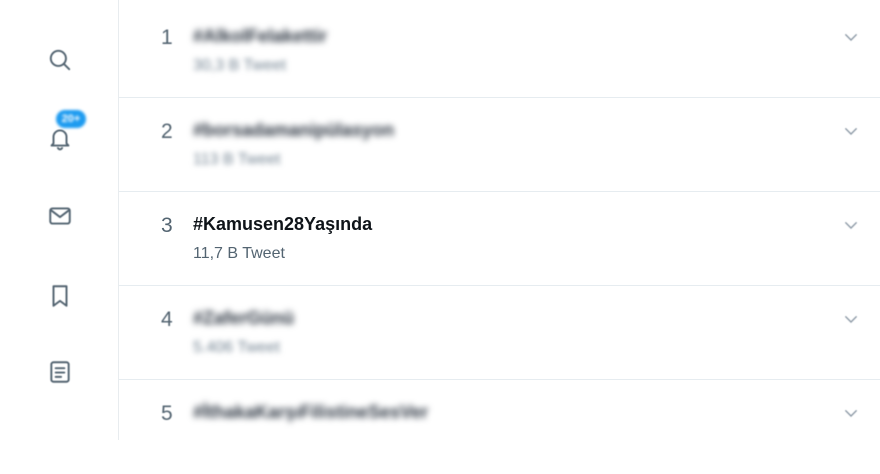 The width and height of the screenshot is (880, 474). What do you see at coordinates (311, 412) in the screenshot?
I see `trend-hashtag: #İthakaKarşıFilistineSesVer` at bounding box center [311, 412].